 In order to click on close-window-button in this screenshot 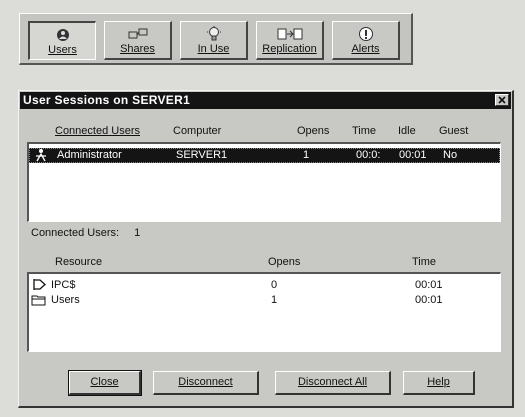, I will do `click(502, 100)`.